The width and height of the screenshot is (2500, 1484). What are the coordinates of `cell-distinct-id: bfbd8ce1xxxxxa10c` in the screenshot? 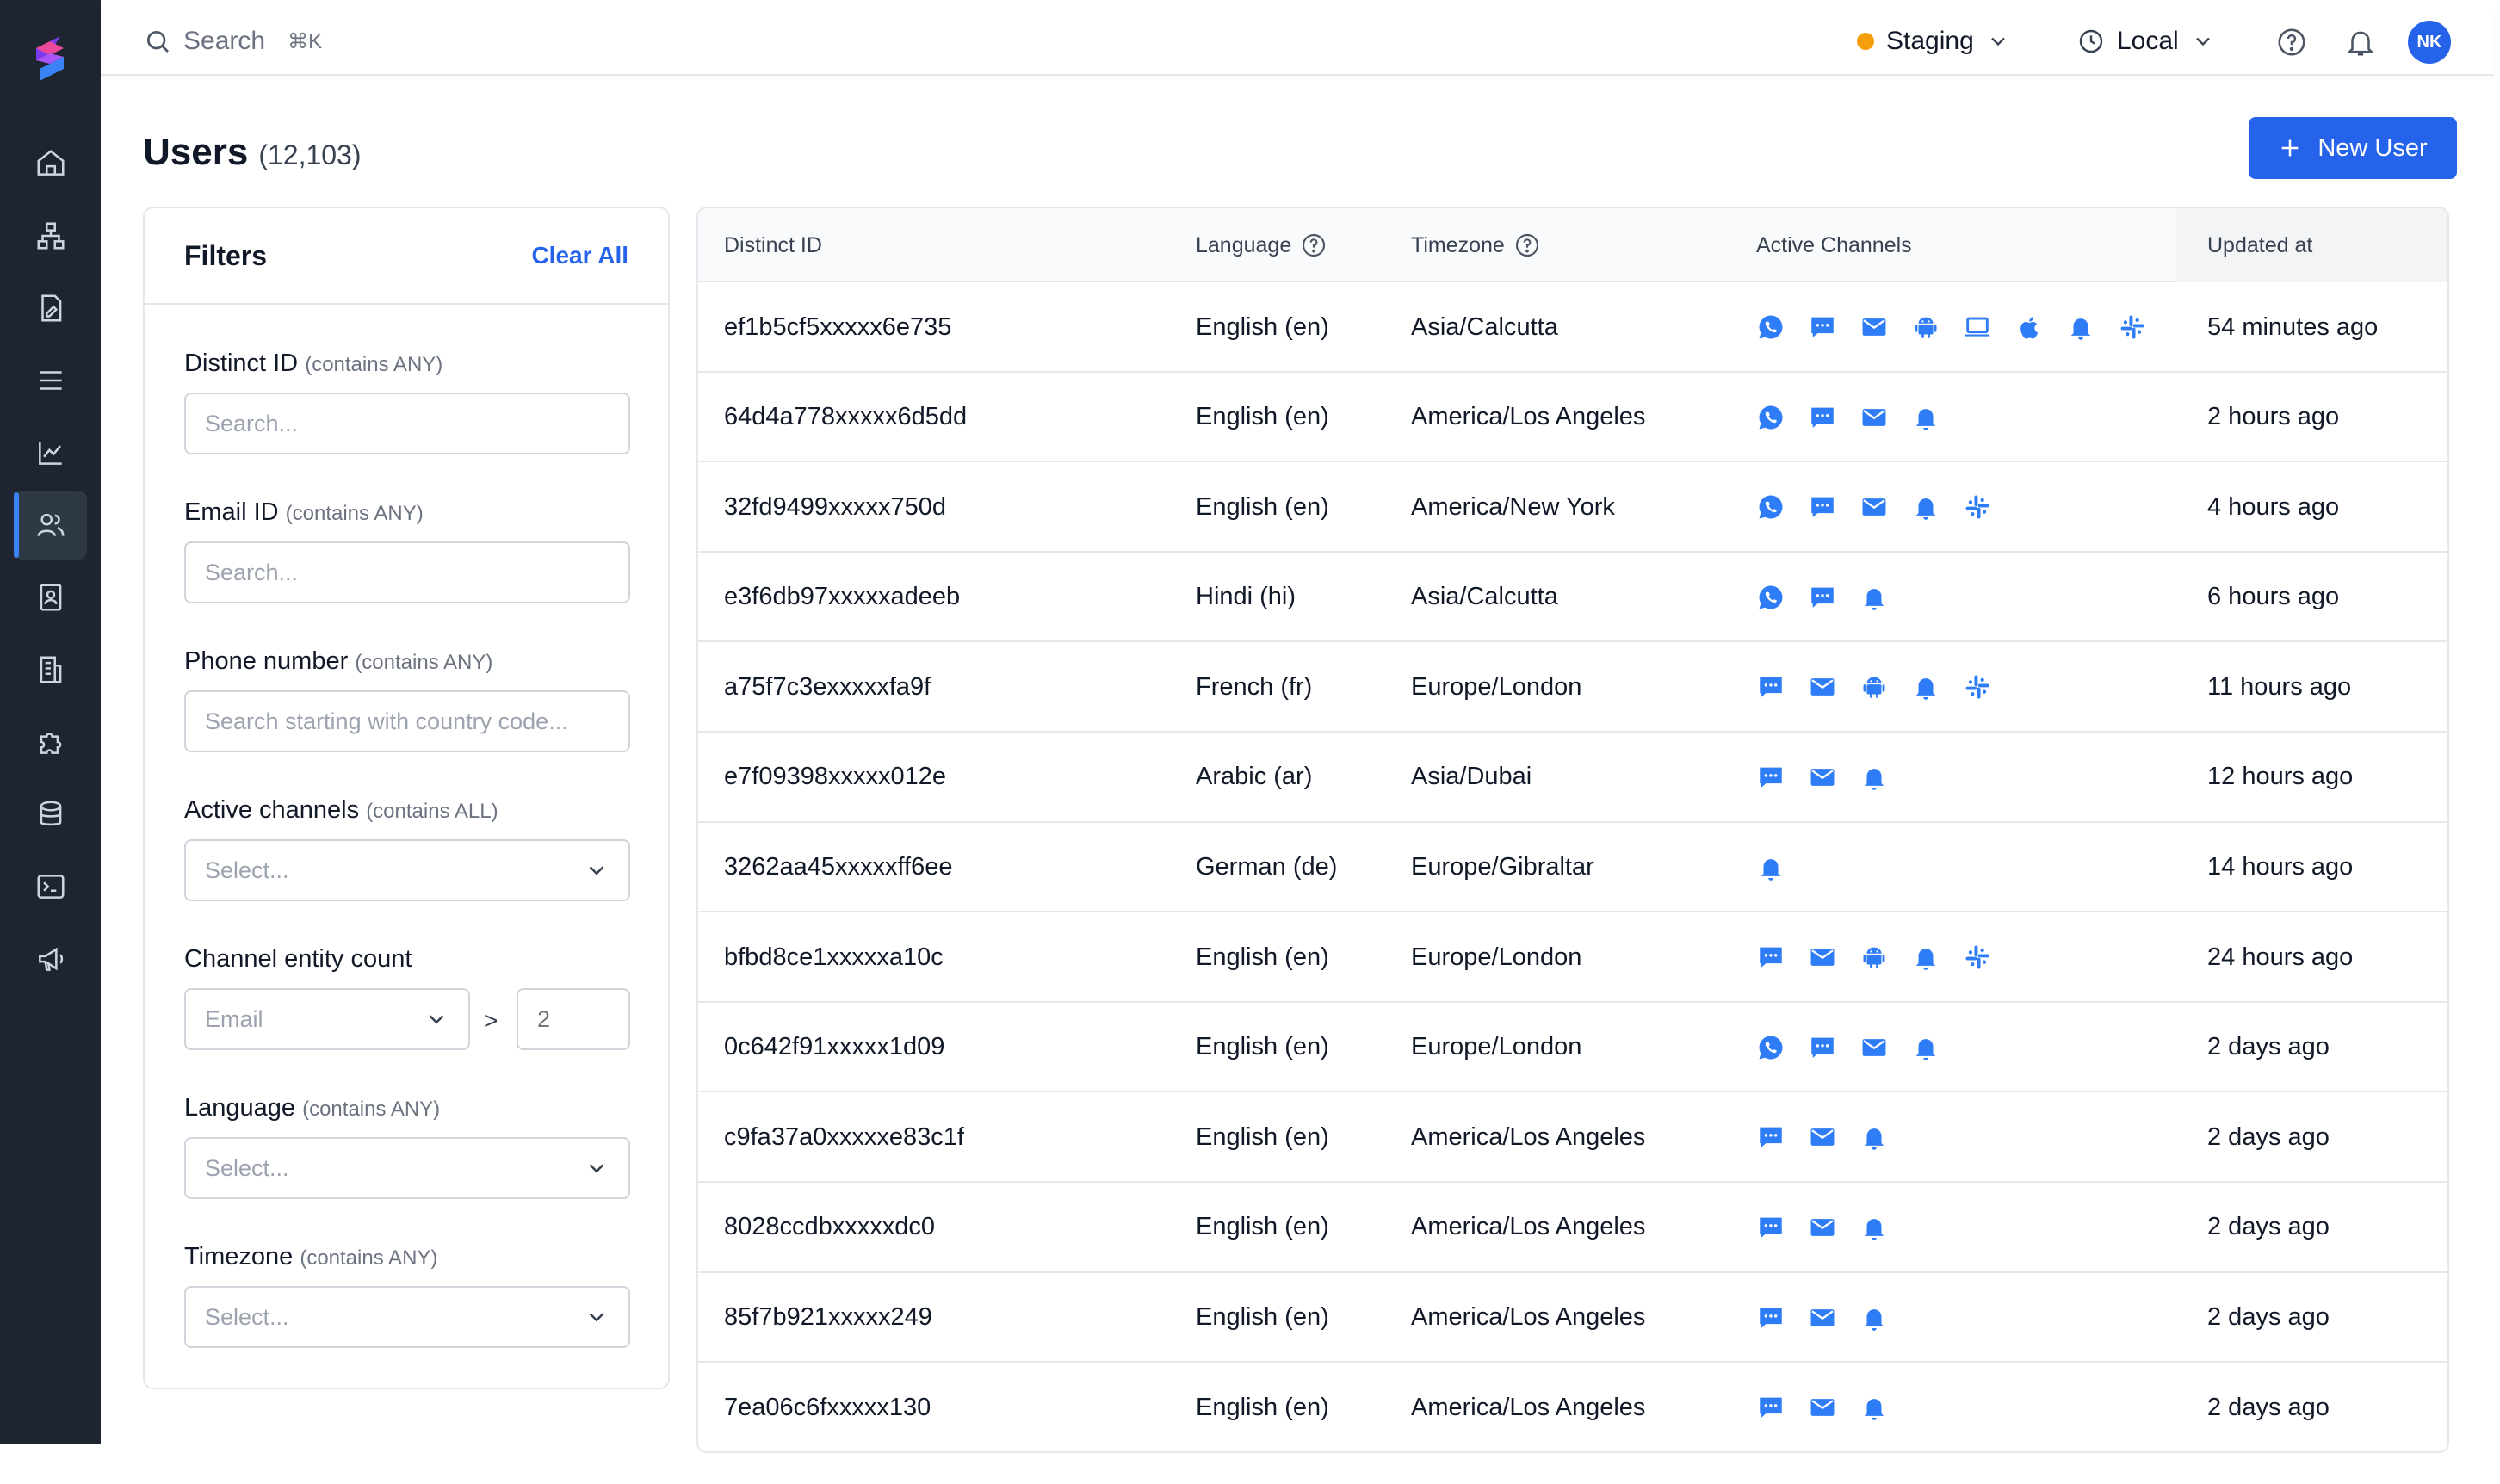 It's located at (834, 957).